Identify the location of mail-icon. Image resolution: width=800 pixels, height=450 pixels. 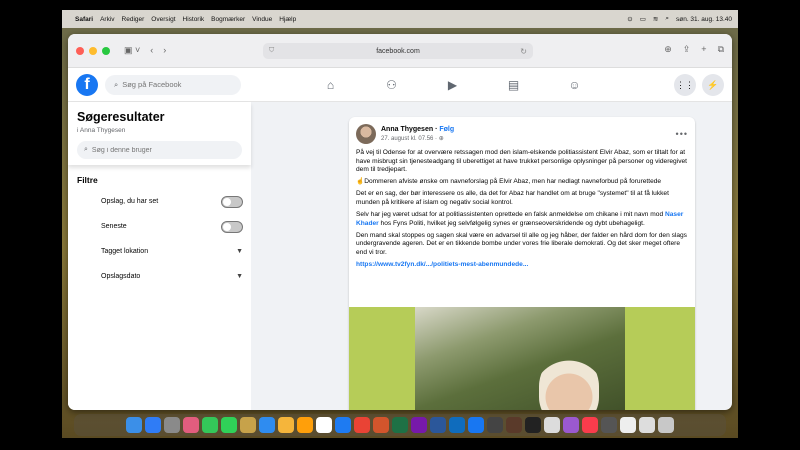
(267, 425).